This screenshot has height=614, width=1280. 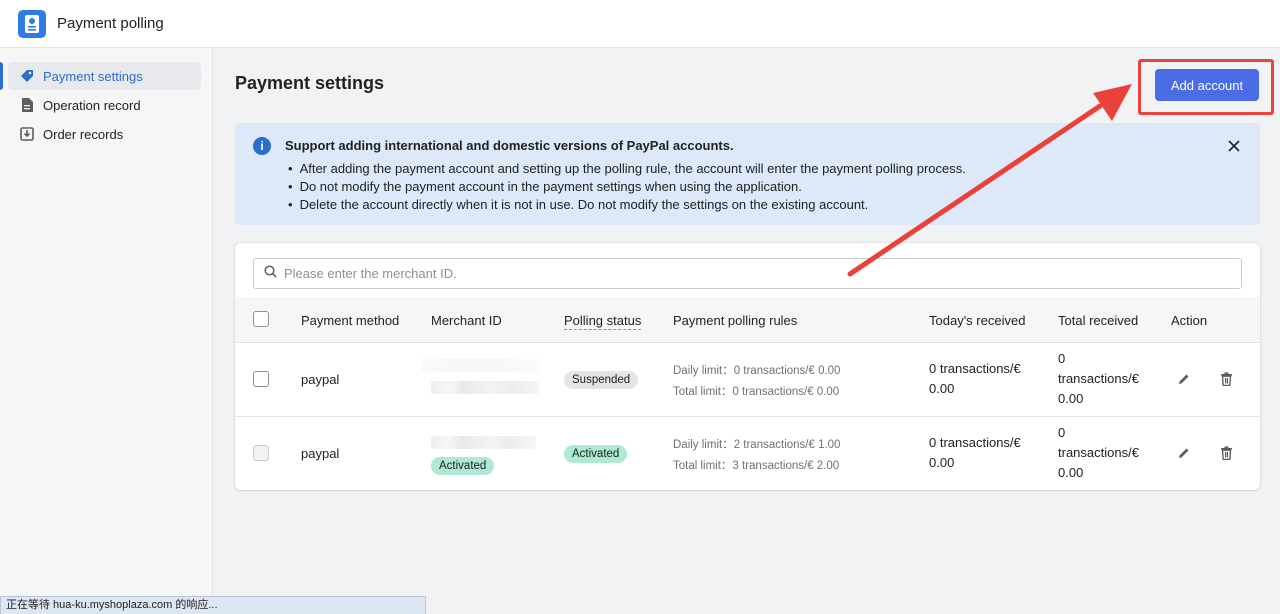 I want to click on page-title: Payment settings, so click(x=310, y=83).